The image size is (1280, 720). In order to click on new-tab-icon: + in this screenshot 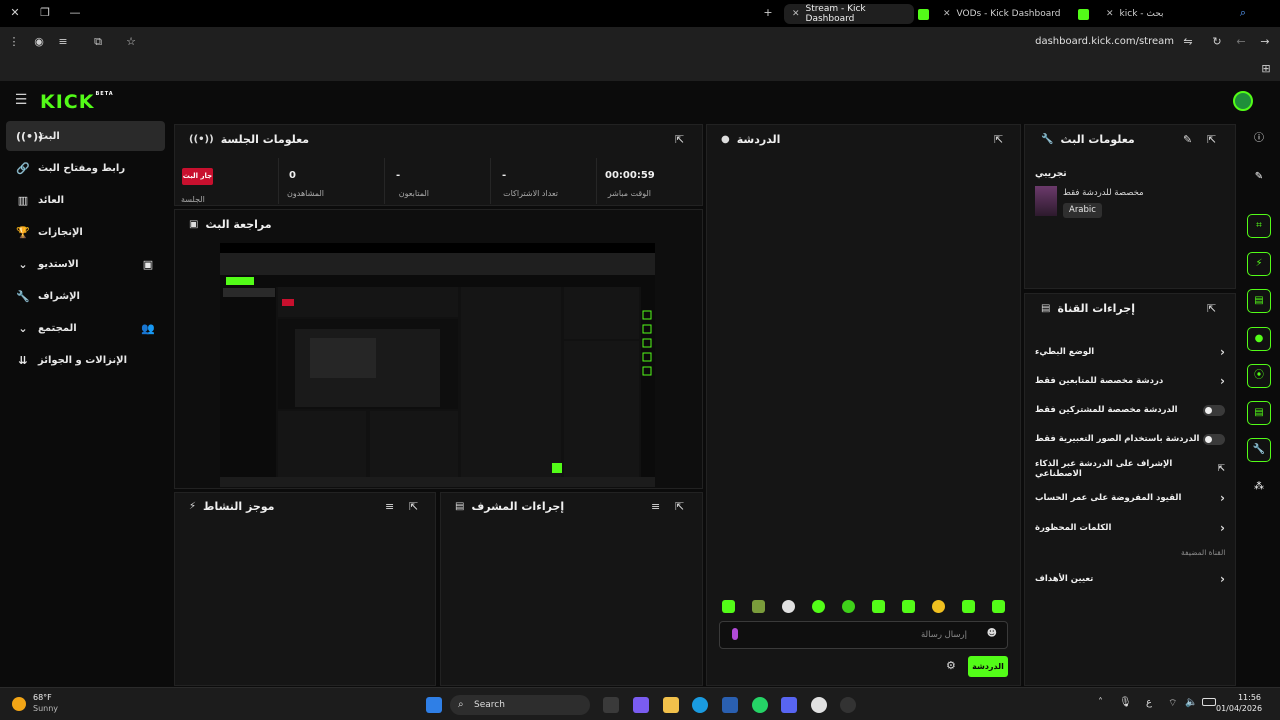, I will do `click(768, 13)`.